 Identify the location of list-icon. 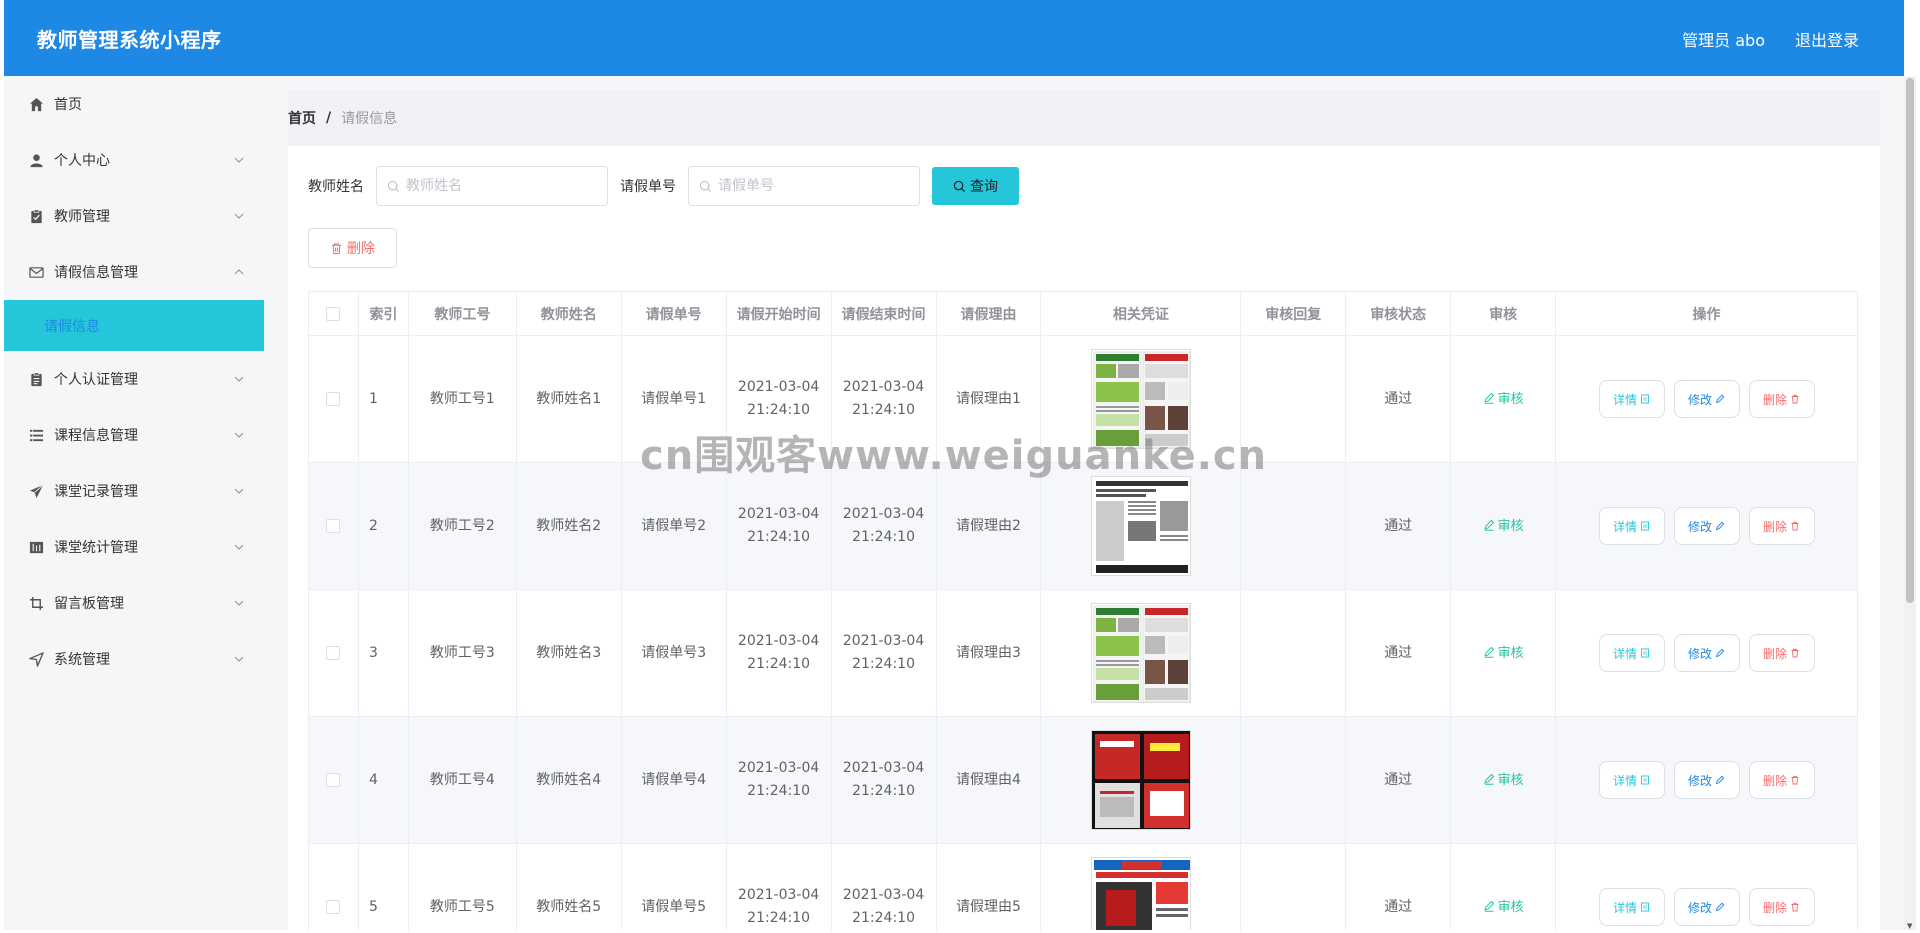
(36, 435).